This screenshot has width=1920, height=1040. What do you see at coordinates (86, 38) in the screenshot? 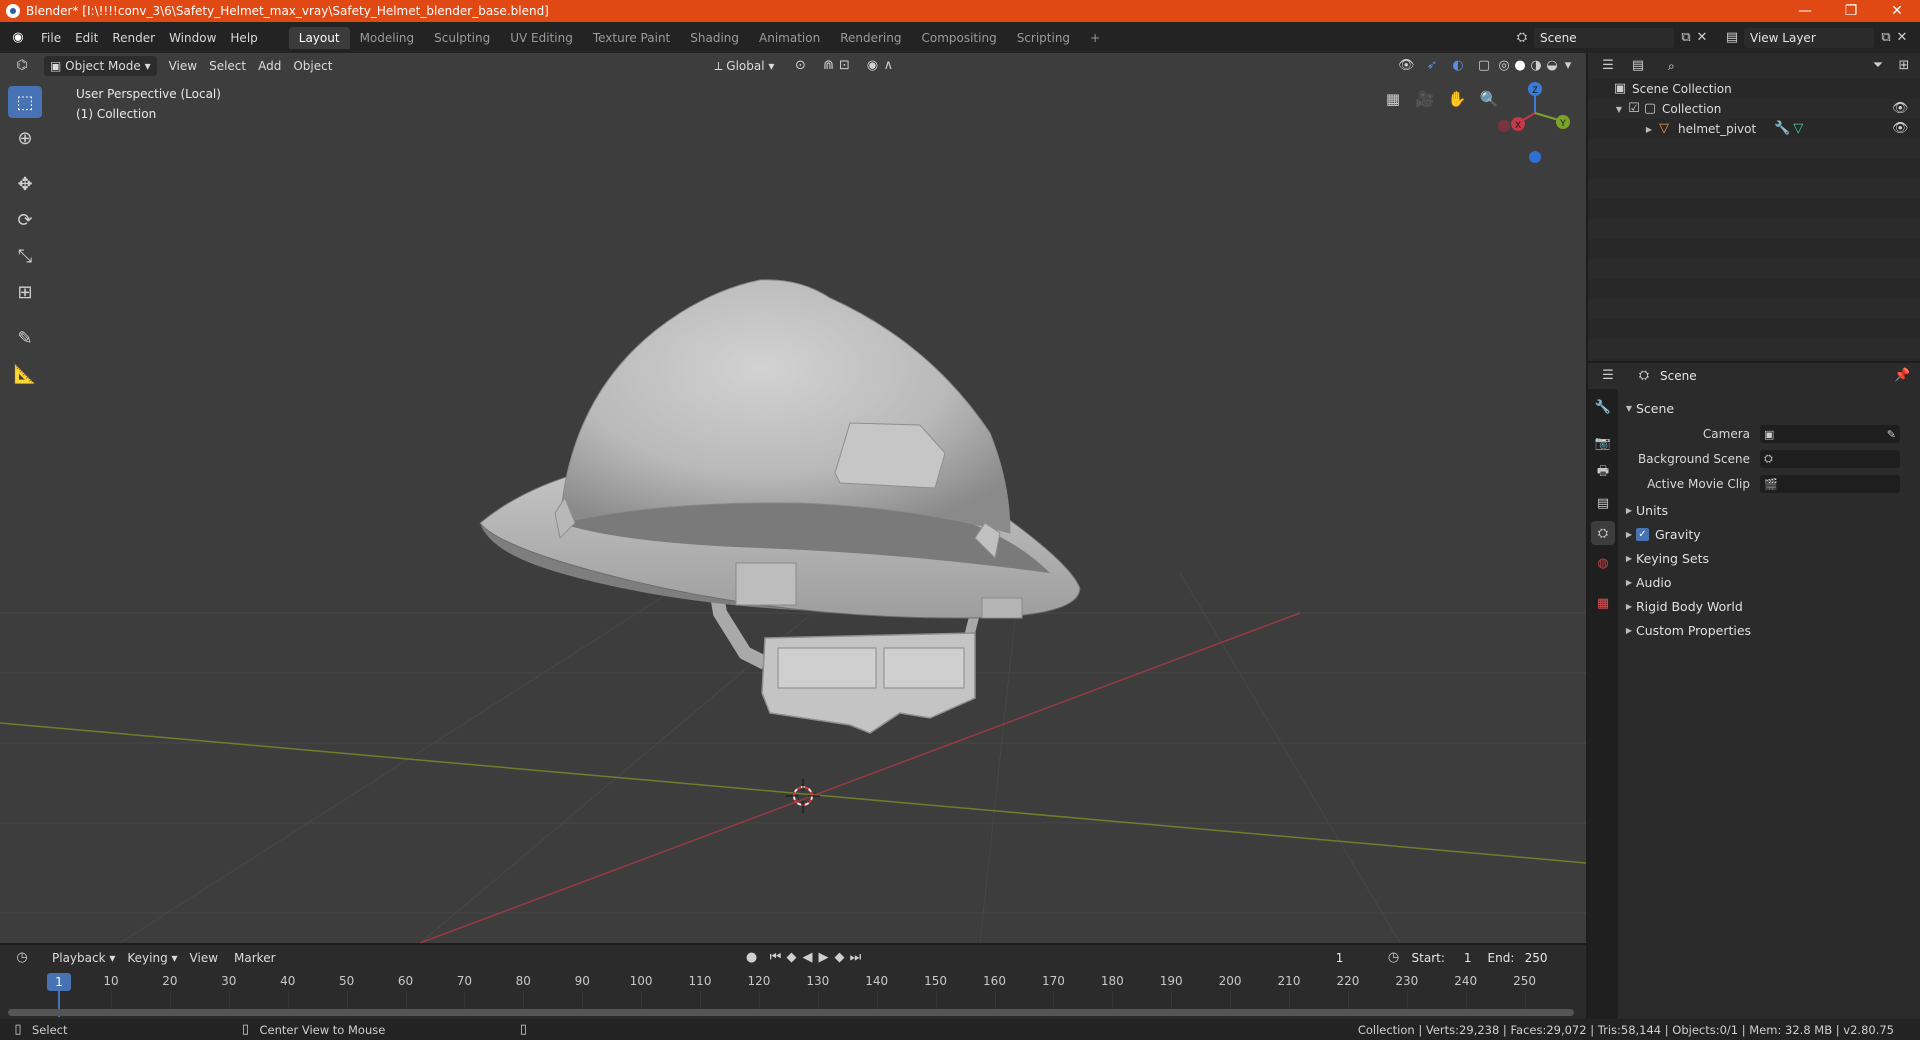
I see `menu-edit: Edit` at bounding box center [86, 38].